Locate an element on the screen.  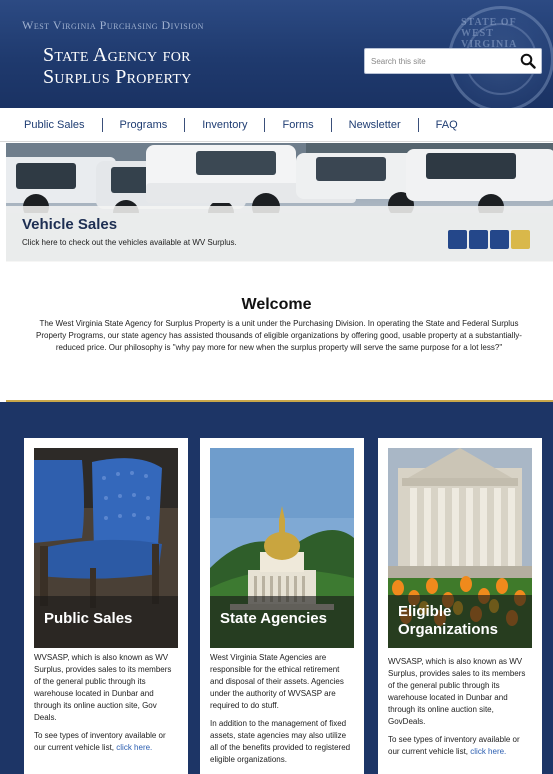
nav-item-faq: FAQ is located at coordinates (447, 125).